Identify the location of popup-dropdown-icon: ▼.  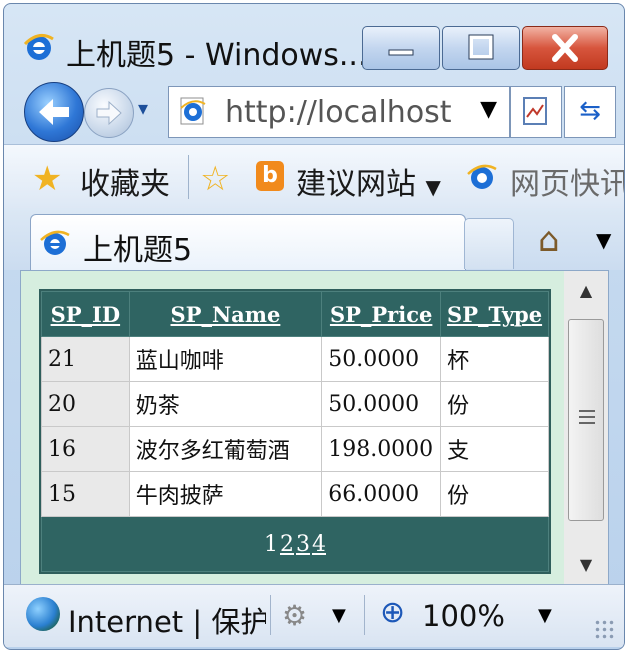
(339, 615).